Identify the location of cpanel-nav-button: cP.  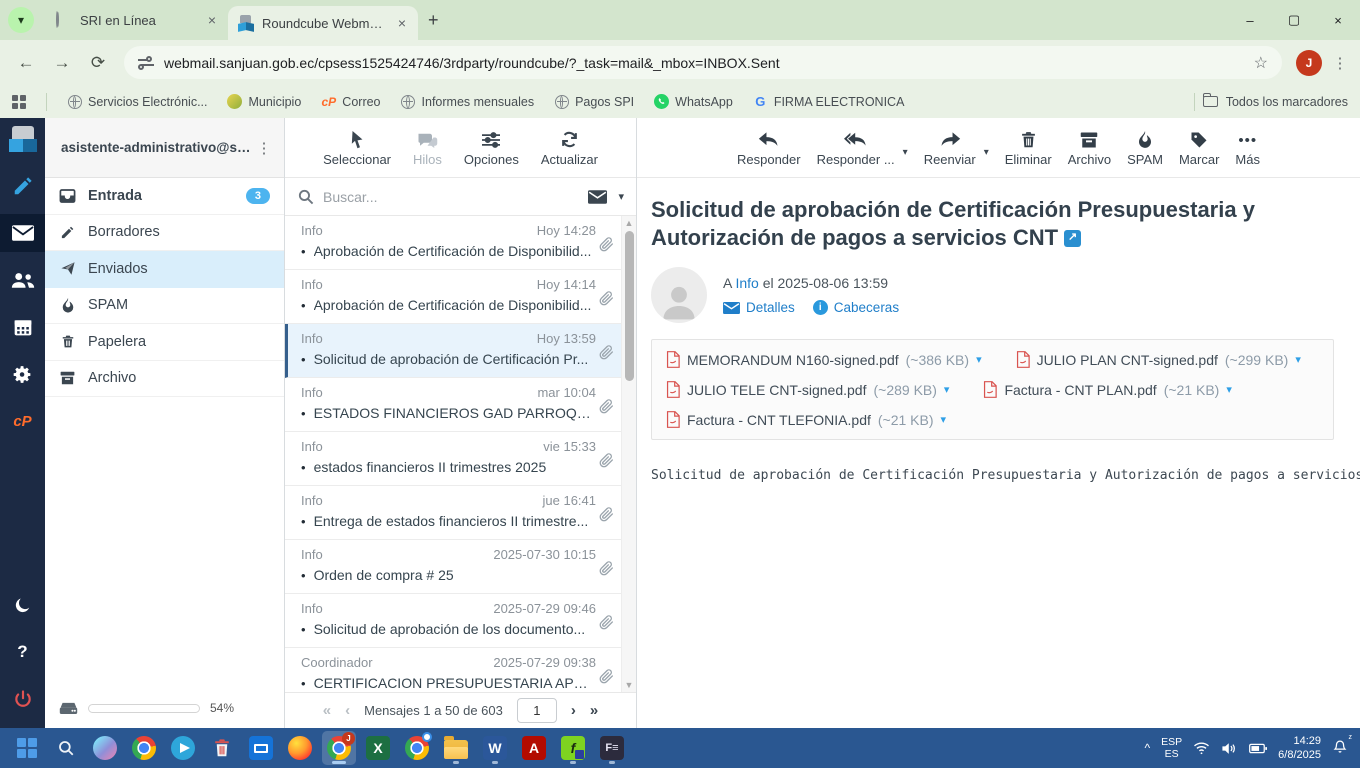
(22, 421).